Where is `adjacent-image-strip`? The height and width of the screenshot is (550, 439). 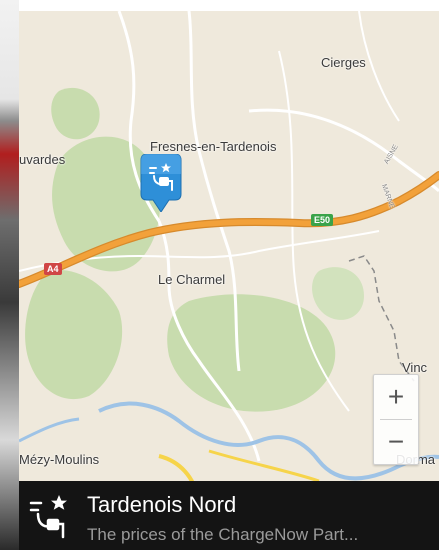
adjacent-image-strip is located at coordinates (9, 275).